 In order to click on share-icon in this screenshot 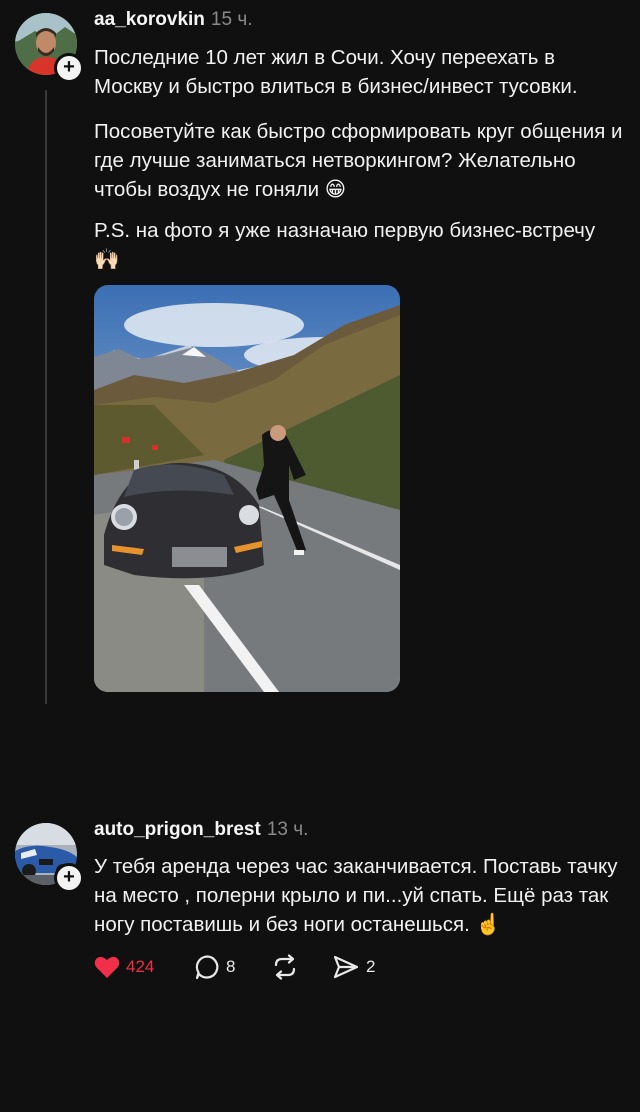, I will do `click(346, 967)`.